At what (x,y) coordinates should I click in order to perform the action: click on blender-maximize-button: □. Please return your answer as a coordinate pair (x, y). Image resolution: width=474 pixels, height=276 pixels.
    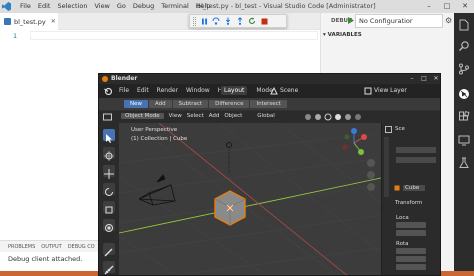
    Looking at the image, I should click on (424, 79).